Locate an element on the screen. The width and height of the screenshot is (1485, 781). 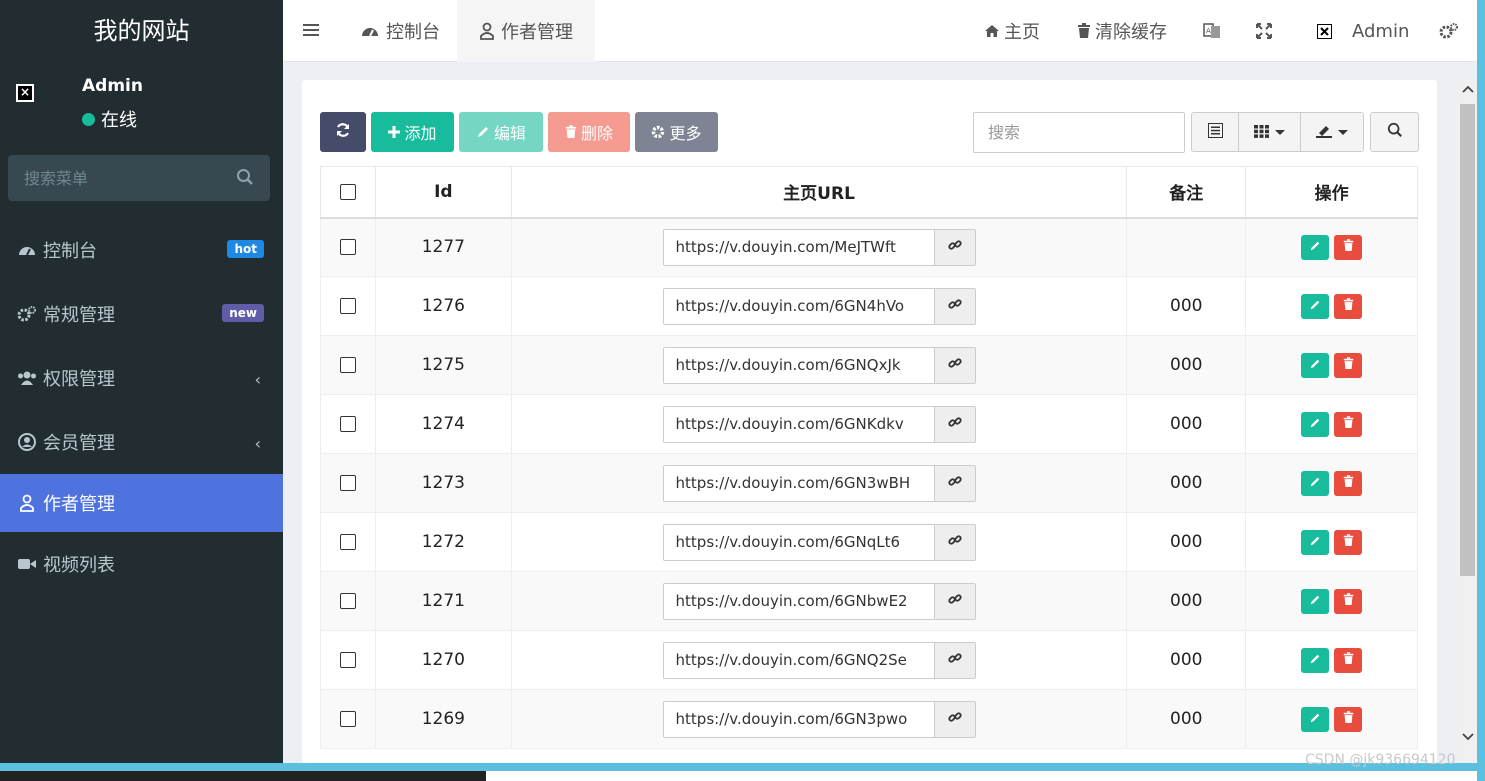
table-row: 1277 is located at coordinates (869, 247).